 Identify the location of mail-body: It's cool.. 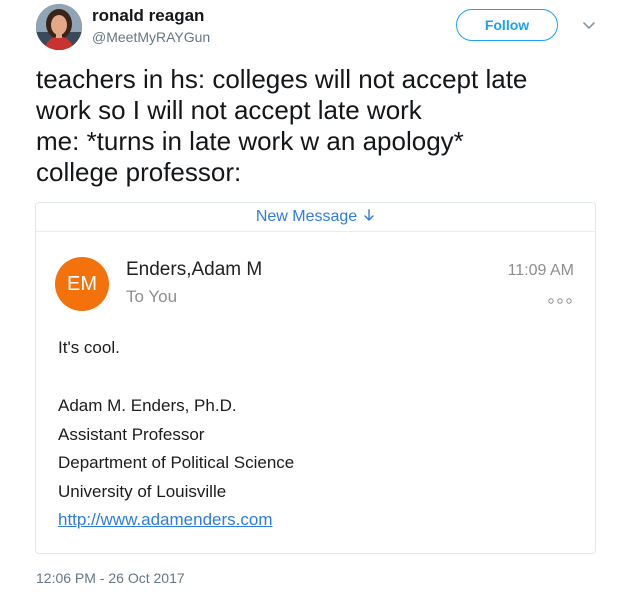
(89, 347).